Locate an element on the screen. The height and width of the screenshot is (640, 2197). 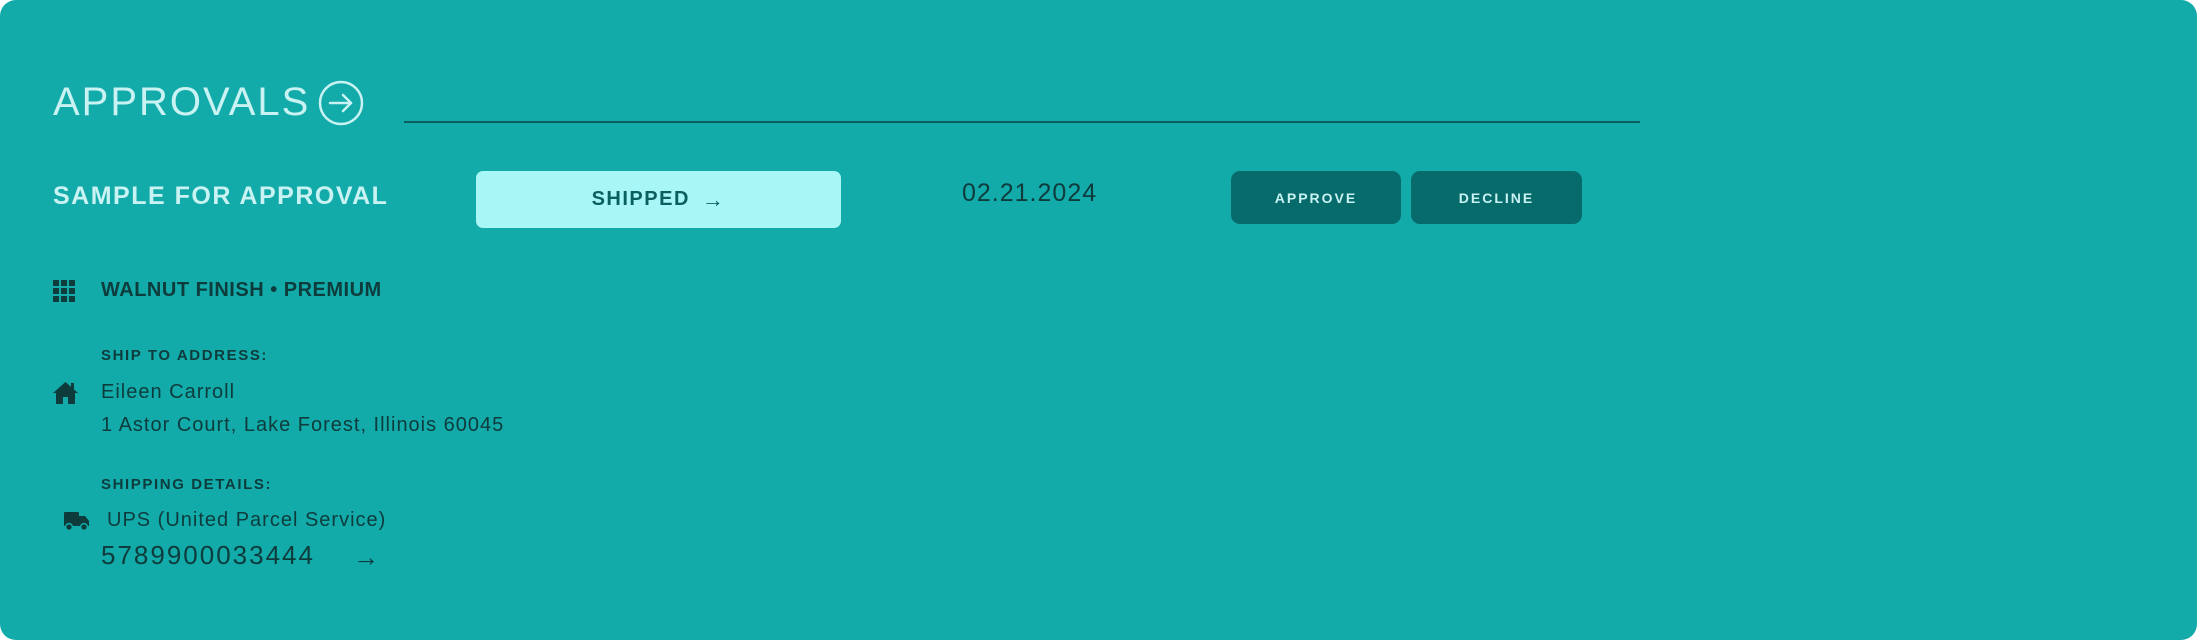
tracking-arrow-icon: → is located at coordinates (366, 557).